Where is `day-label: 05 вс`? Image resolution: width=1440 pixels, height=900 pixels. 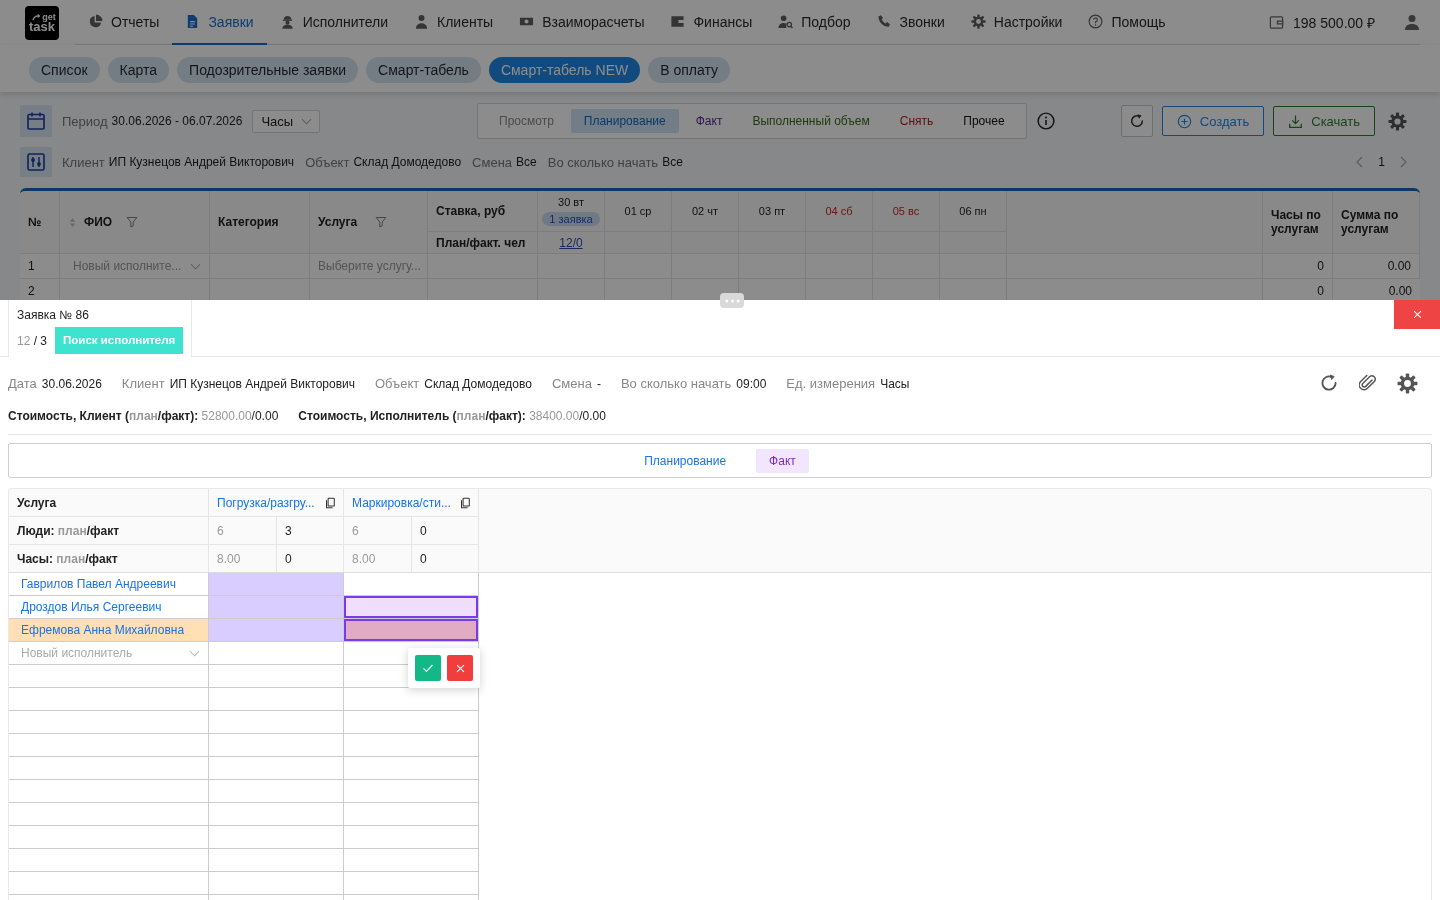
day-label: 05 вс is located at coordinates (906, 211).